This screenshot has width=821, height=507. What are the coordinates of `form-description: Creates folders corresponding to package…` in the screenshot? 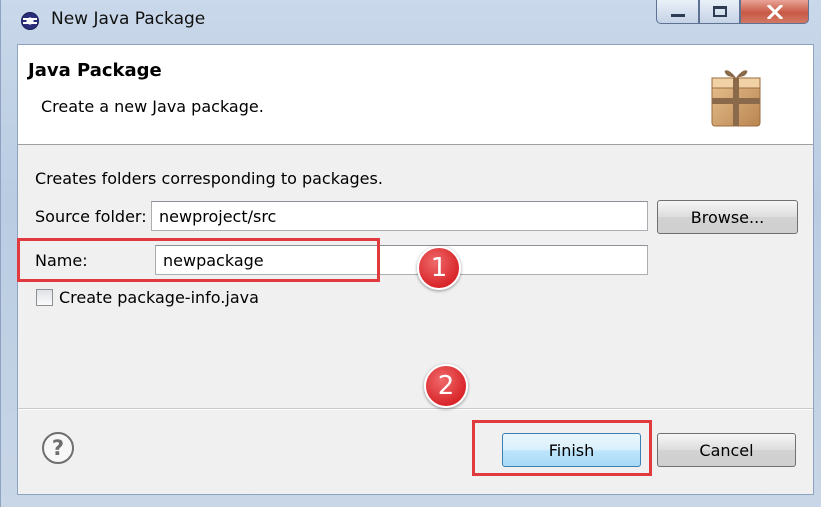 It's located at (209, 178).